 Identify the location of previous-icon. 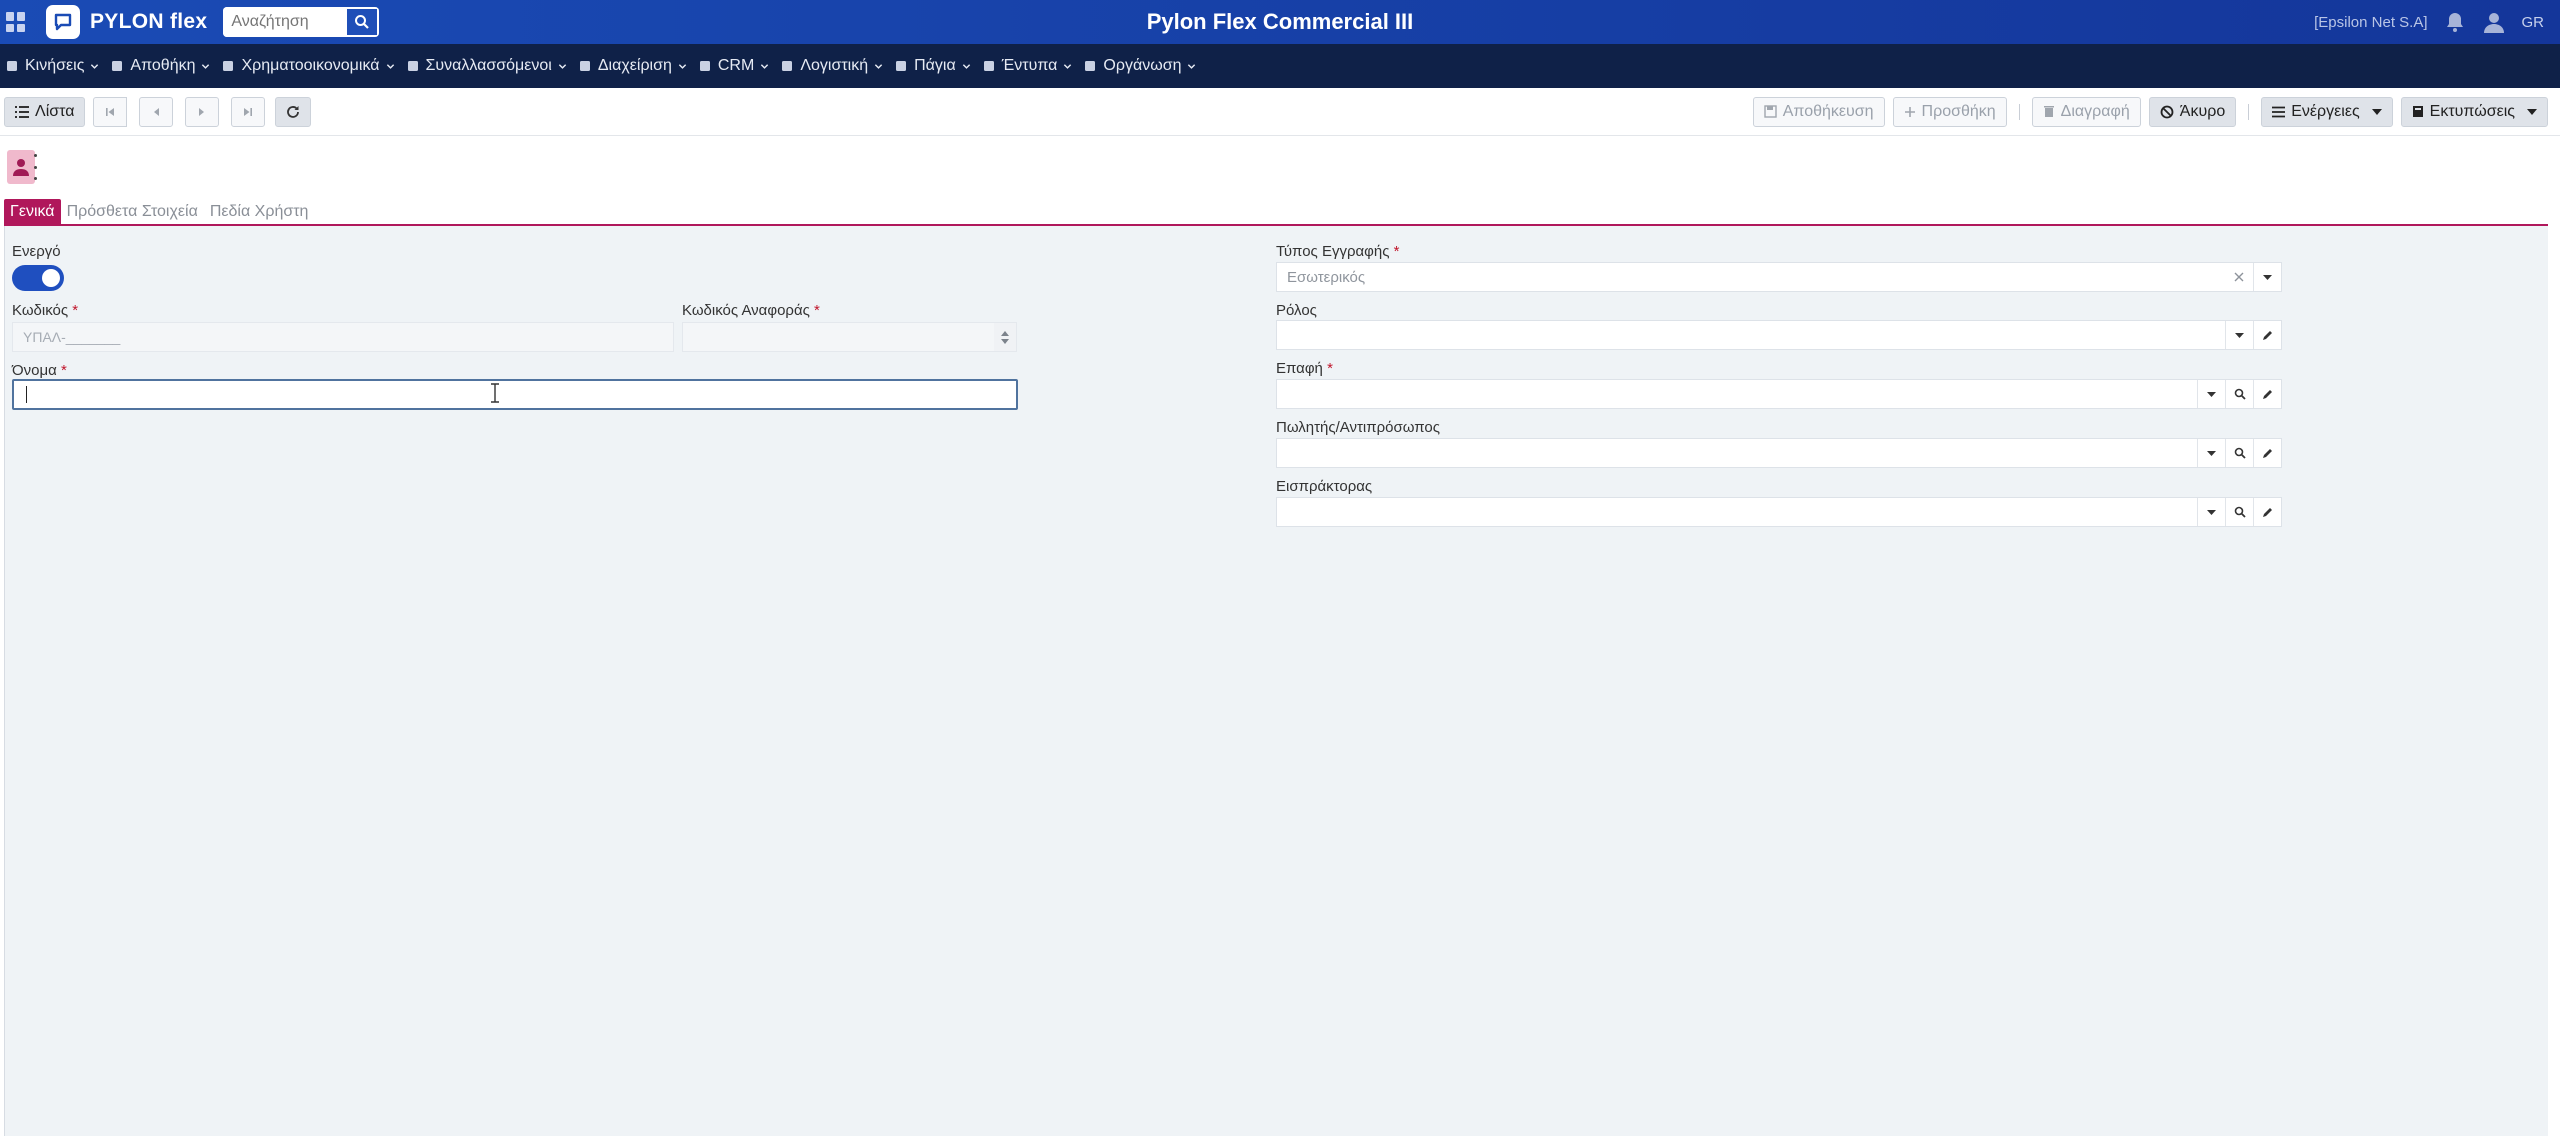
(157, 111).